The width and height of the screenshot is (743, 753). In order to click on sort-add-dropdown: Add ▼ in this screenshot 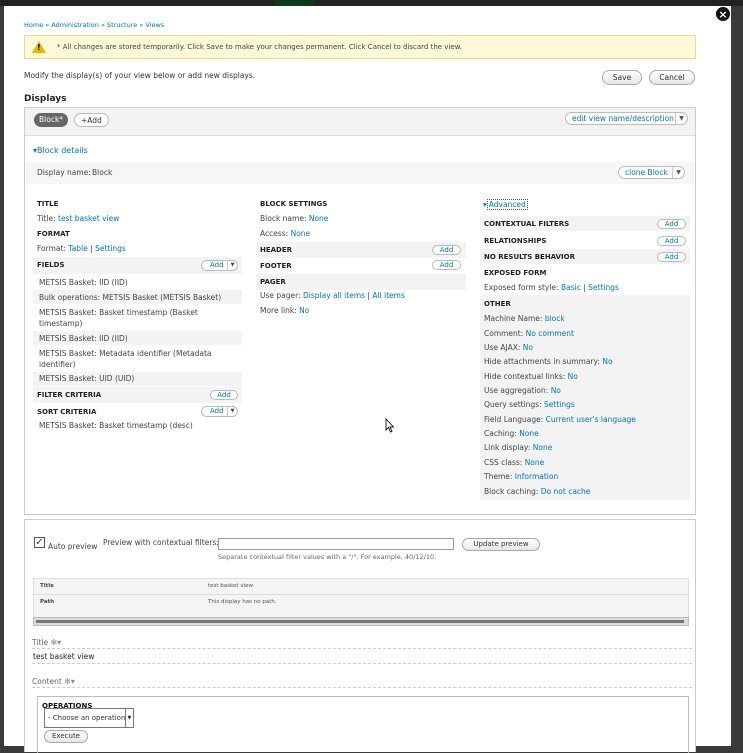, I will do `click(219, 411)`.